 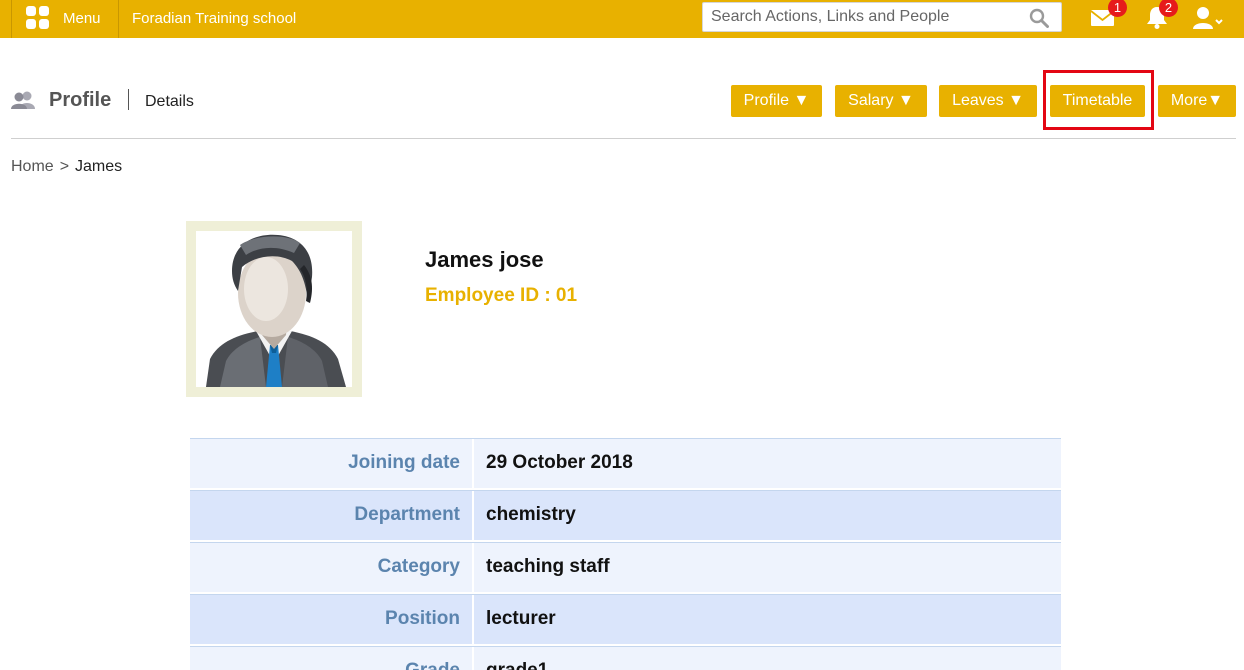 What do you see at coordinates (767, 515) in the screenshot?
I see `detail-value: chemistry` at bounding box center [767, 515].